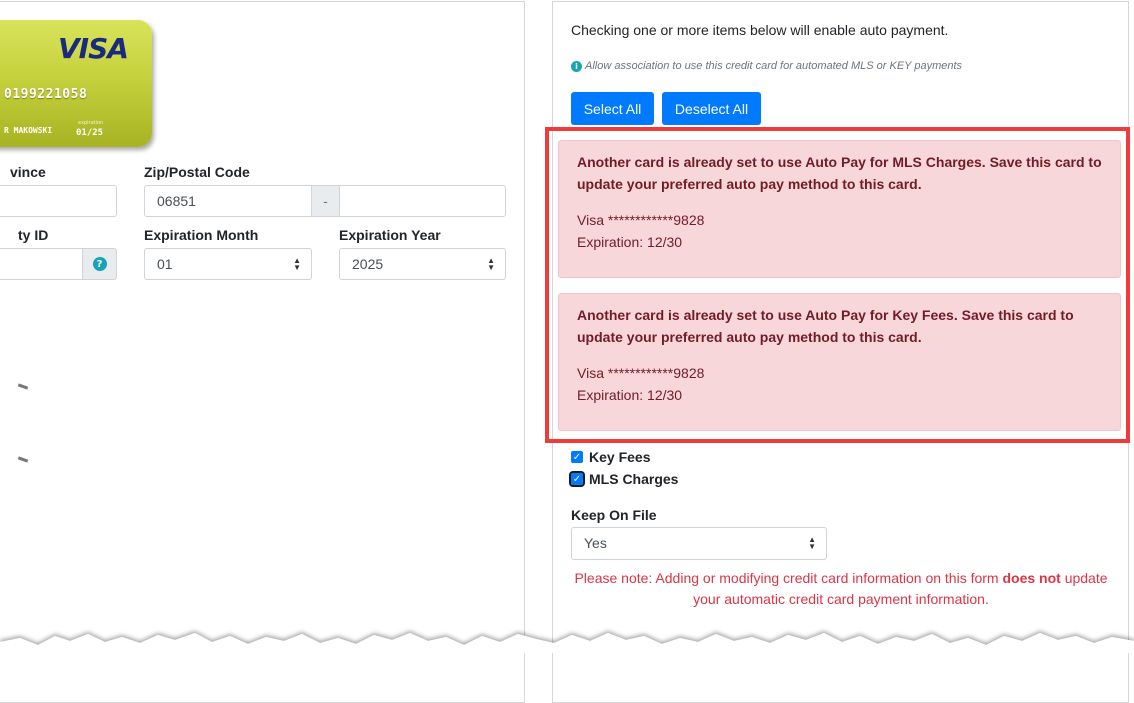 This screenshot has height=703, width=1134. What do you see at coordinates (577, 457) in the screenshot?
I see `key-fees-checkbox: ✓` at bounding box center [577, 457].